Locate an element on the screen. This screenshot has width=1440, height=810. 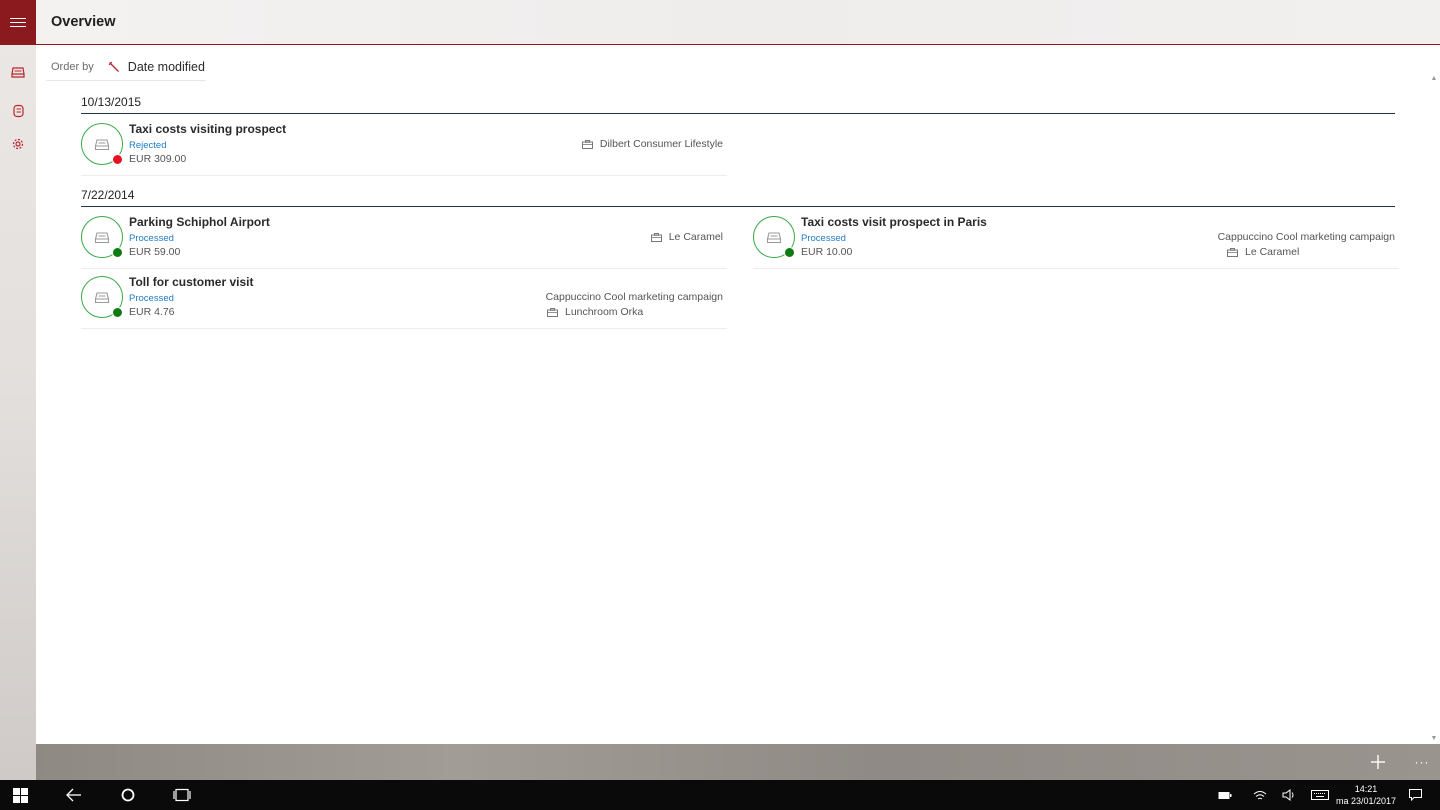
navigation-pane is located at coordinates (18, 390).